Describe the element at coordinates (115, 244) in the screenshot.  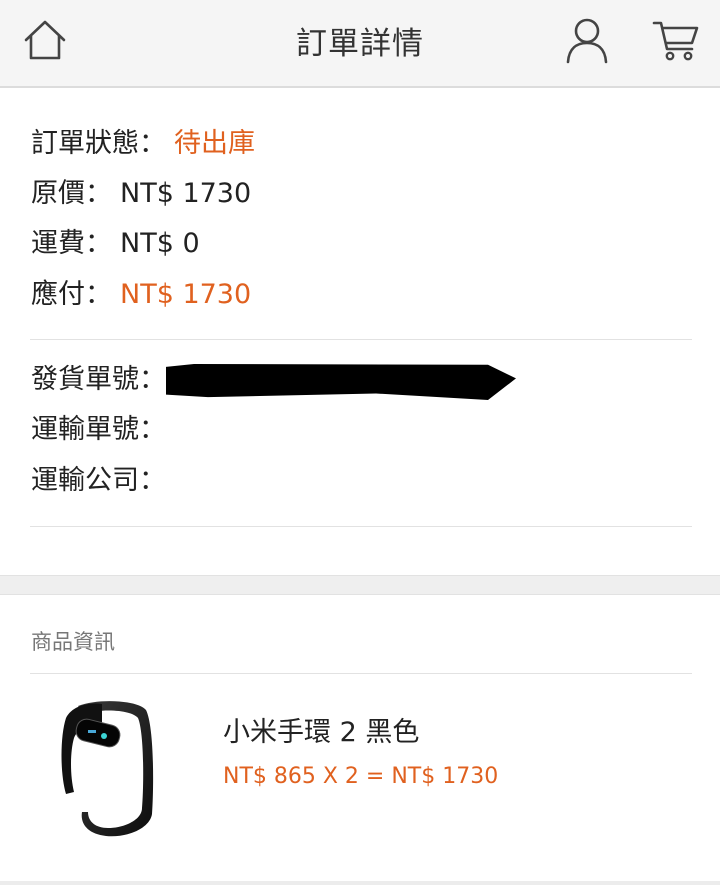
I see `shipping-fee-row: 運費： NT$ 0` at that location.